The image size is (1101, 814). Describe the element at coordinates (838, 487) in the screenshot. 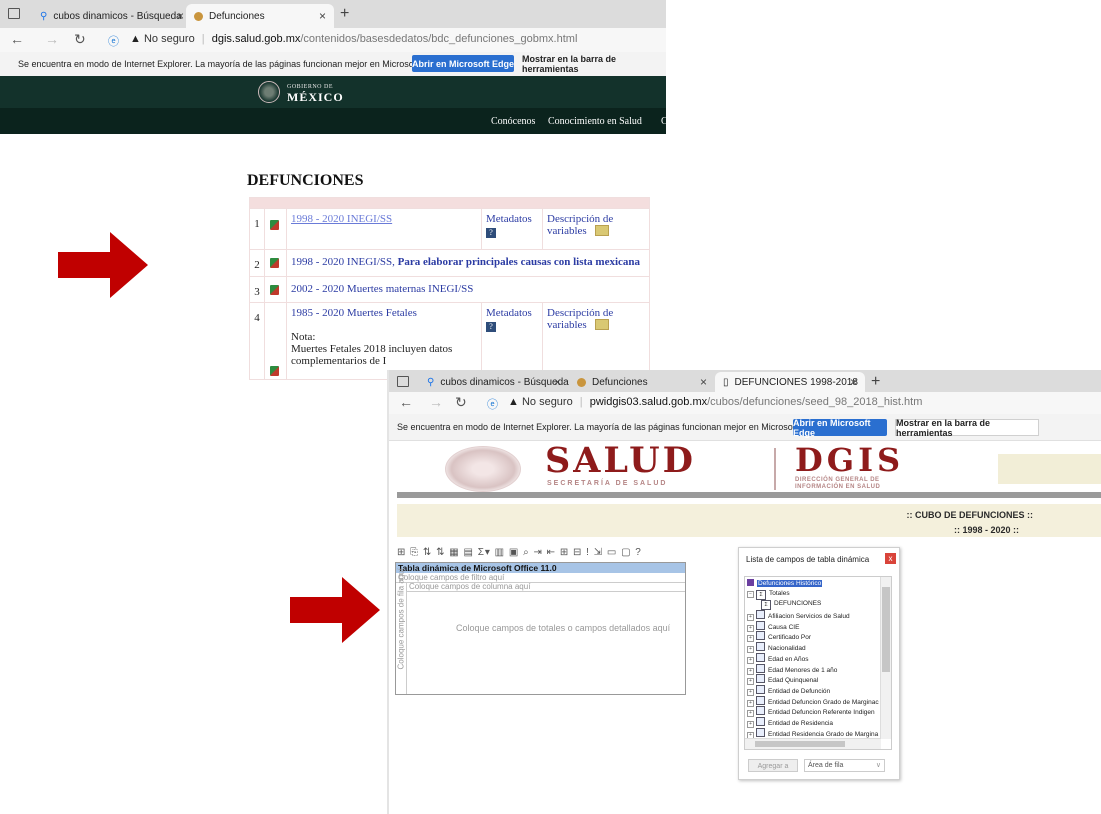

I see `dgis-subtitle: INFORMACIÓN EN SALUD` at that location.